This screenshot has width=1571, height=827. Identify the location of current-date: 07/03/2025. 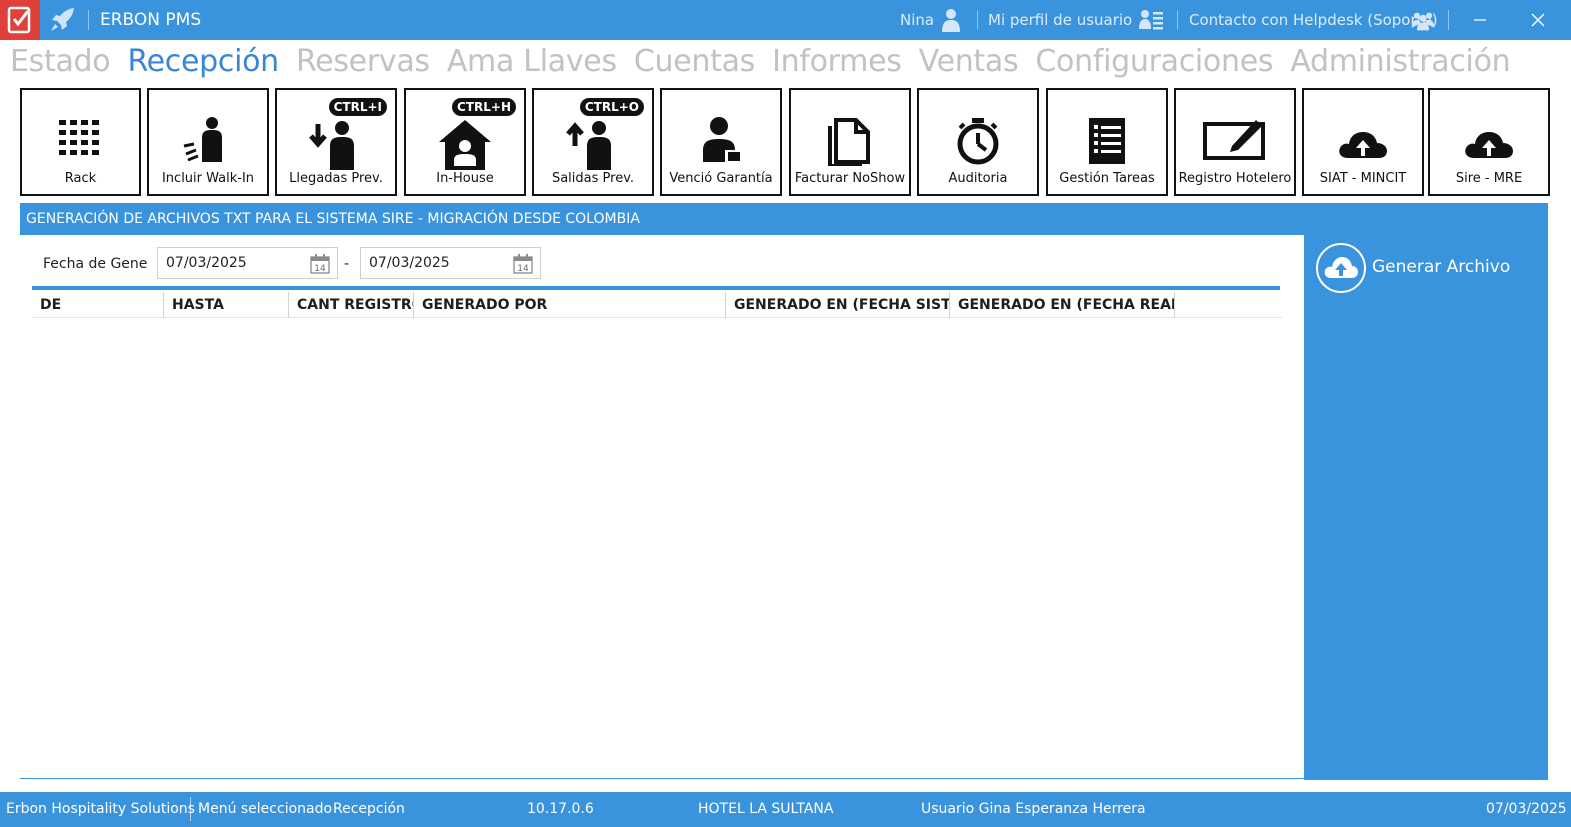
(1526, 809).